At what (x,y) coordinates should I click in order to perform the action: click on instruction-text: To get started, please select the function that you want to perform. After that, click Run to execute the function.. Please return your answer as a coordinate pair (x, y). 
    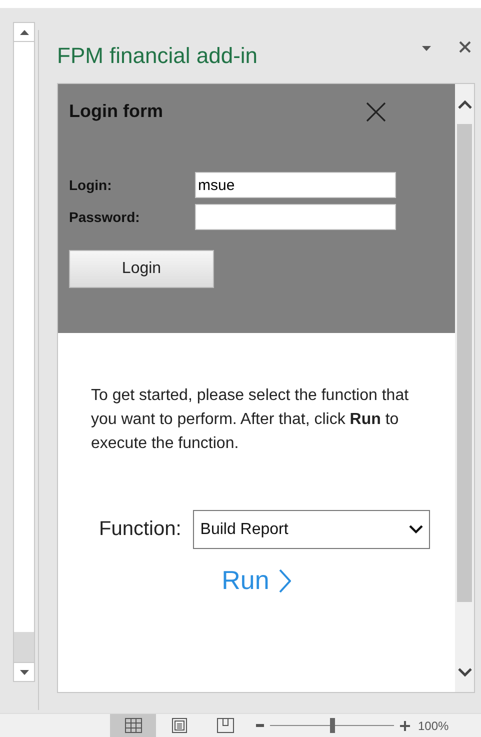
    Looking at the image, I should click on (250, 420).